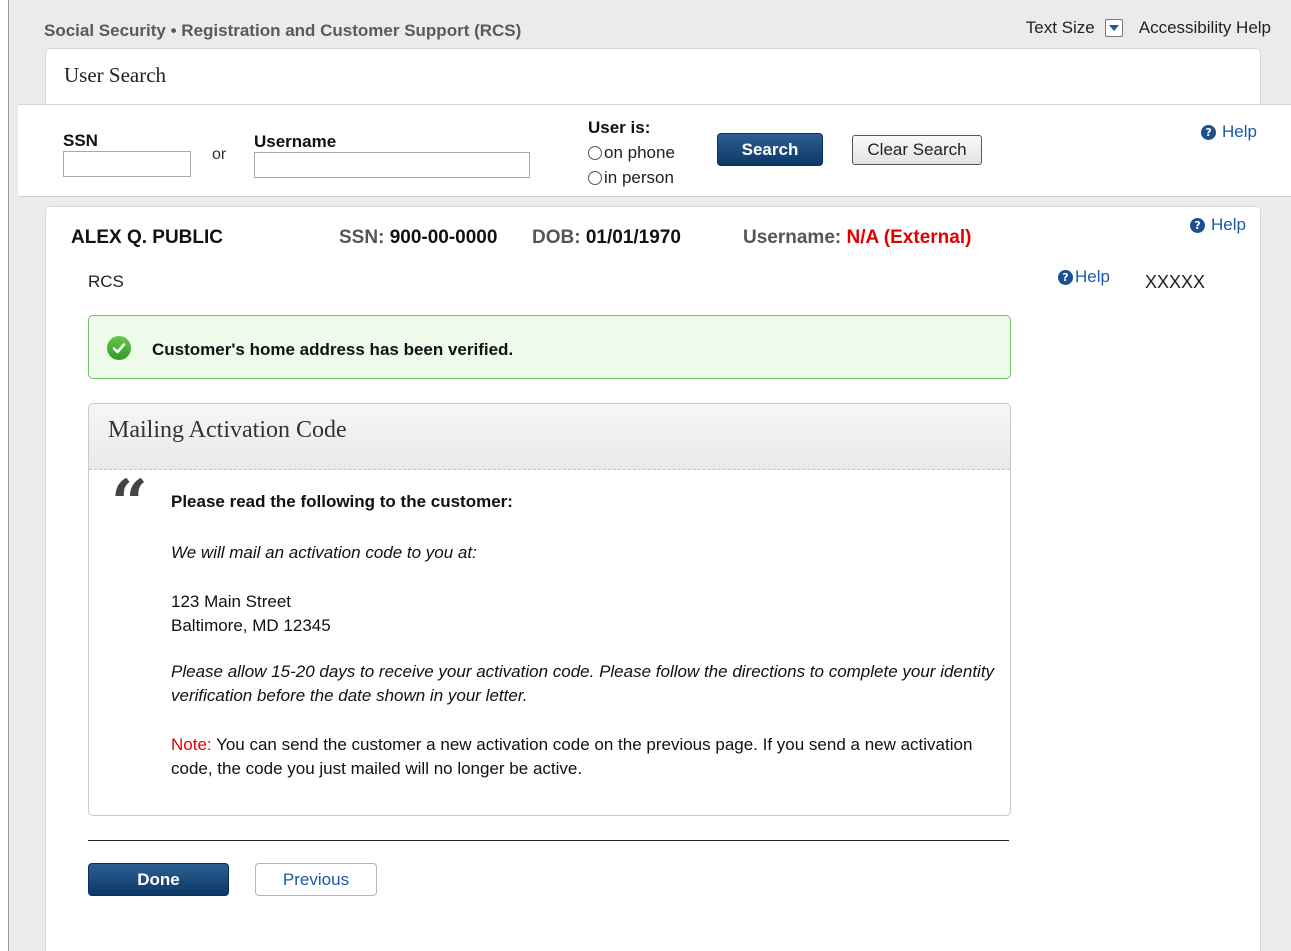  Describe the element at coordinates (653, 77) in the screenshot. I see `user-search-header: User Search` at that location.